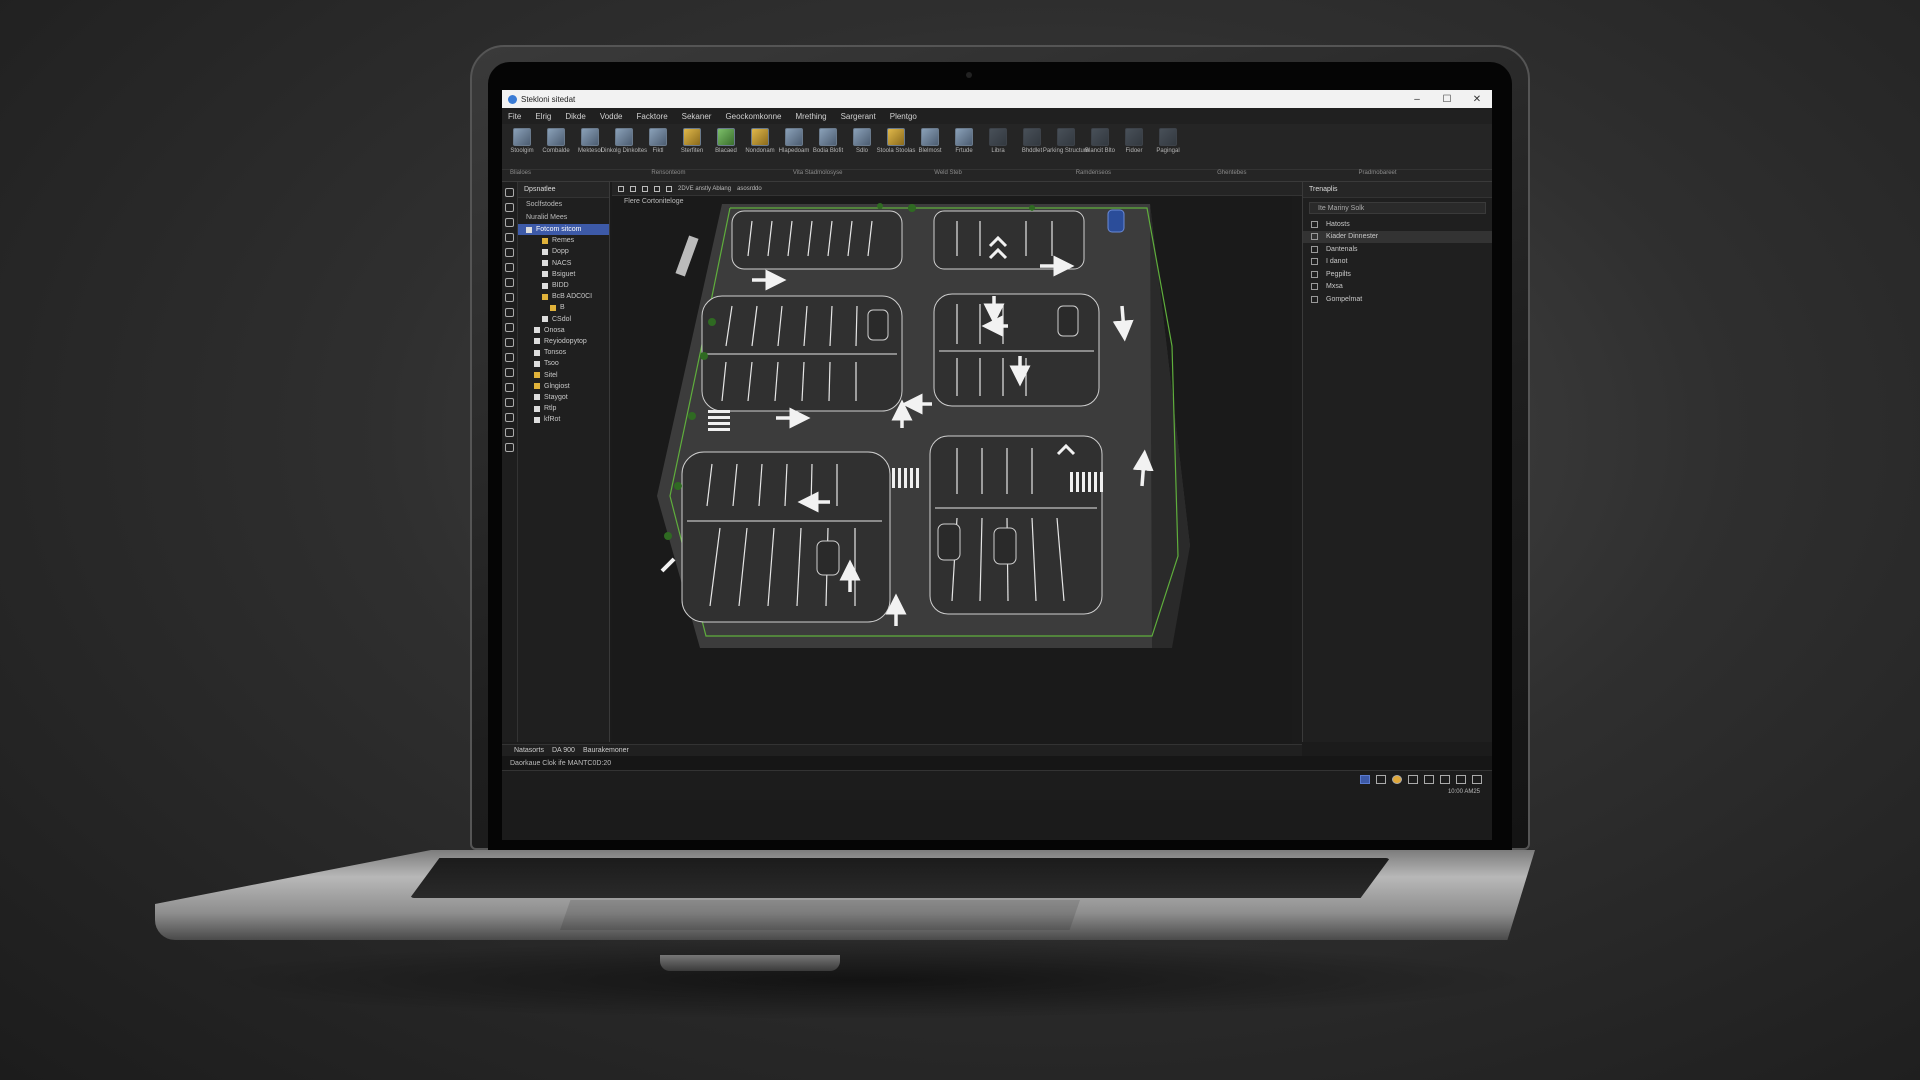  What do you see at coordinates (563, 352) in the screenshot?
I see `tree-item: Tonsos` at bounding box center [563, 352].